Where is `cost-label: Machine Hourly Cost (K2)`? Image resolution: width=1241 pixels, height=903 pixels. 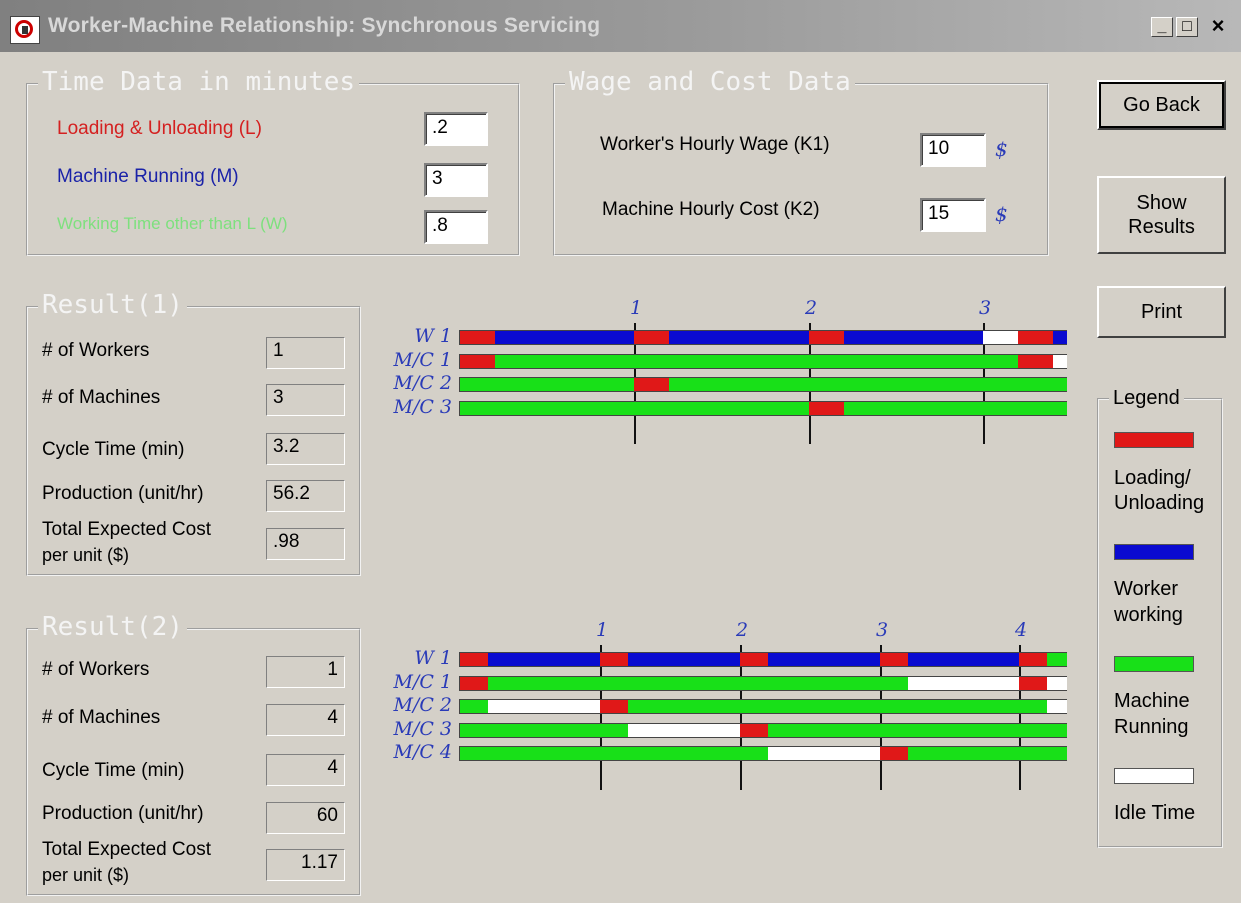
cost-label: Machine Hourly Cost (K2) is located at coordinates (711, 209).